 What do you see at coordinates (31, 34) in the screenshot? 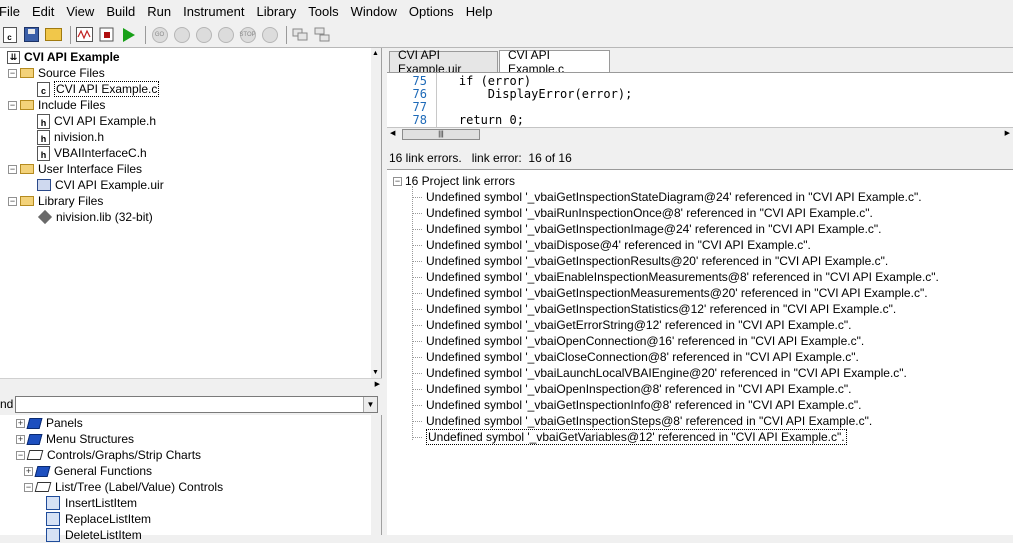
I see `save-button` at bounding box center [31, 34].